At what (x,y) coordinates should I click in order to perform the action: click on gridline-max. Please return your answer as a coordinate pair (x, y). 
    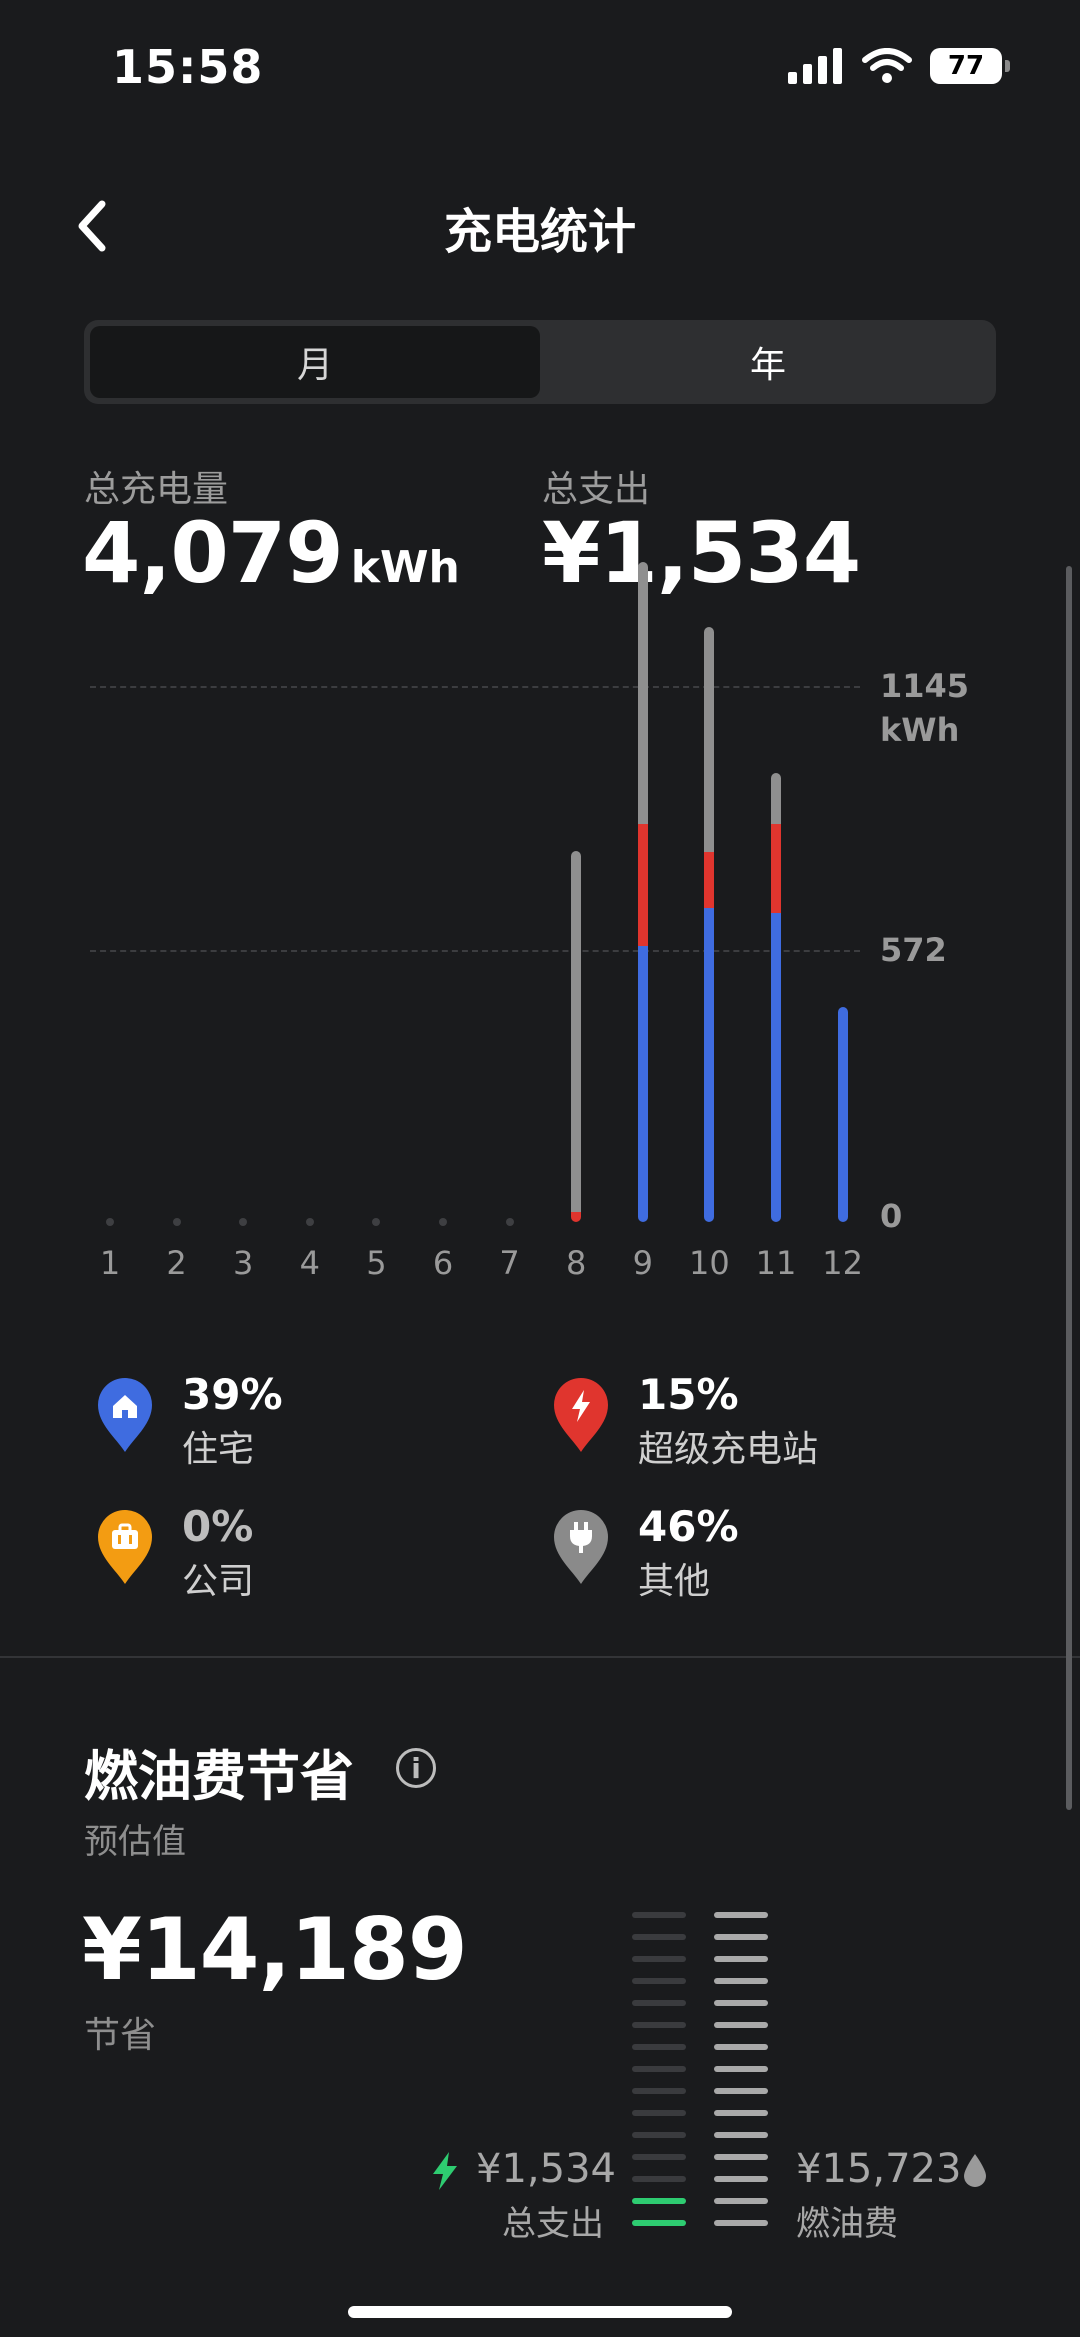
    Looking at the image, I should click on (475, 687).